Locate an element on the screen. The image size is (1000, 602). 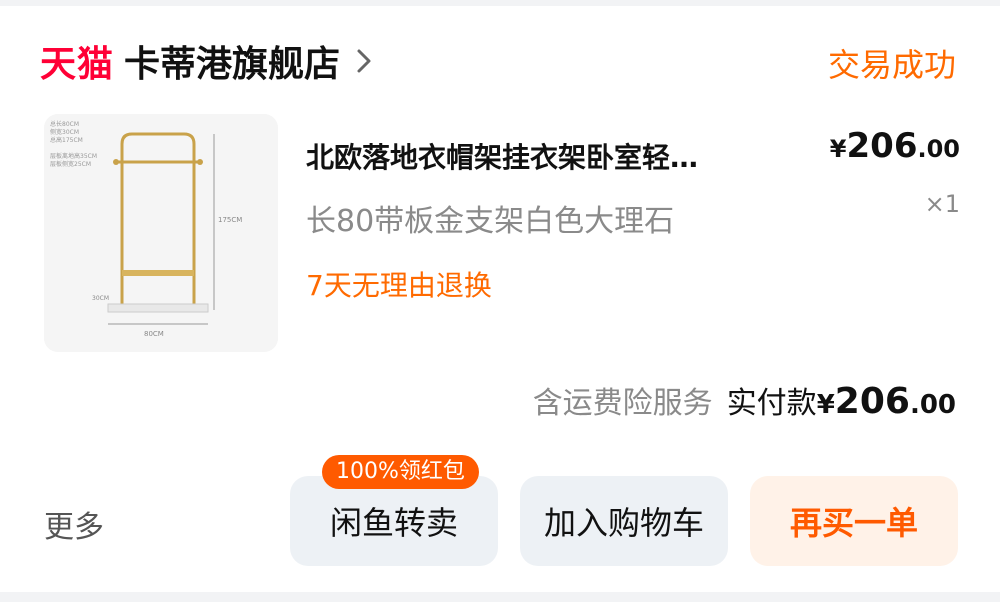
red-packet-badge: 100%领红包 is located at coordinates (400, 472).